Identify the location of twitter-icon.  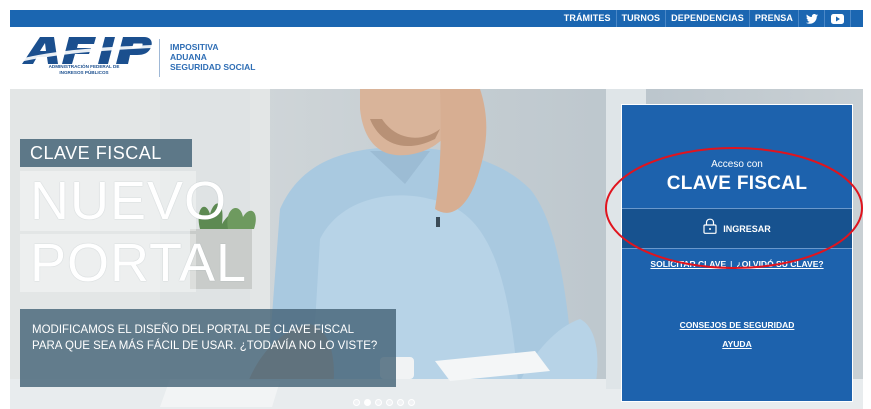
(812, 18).